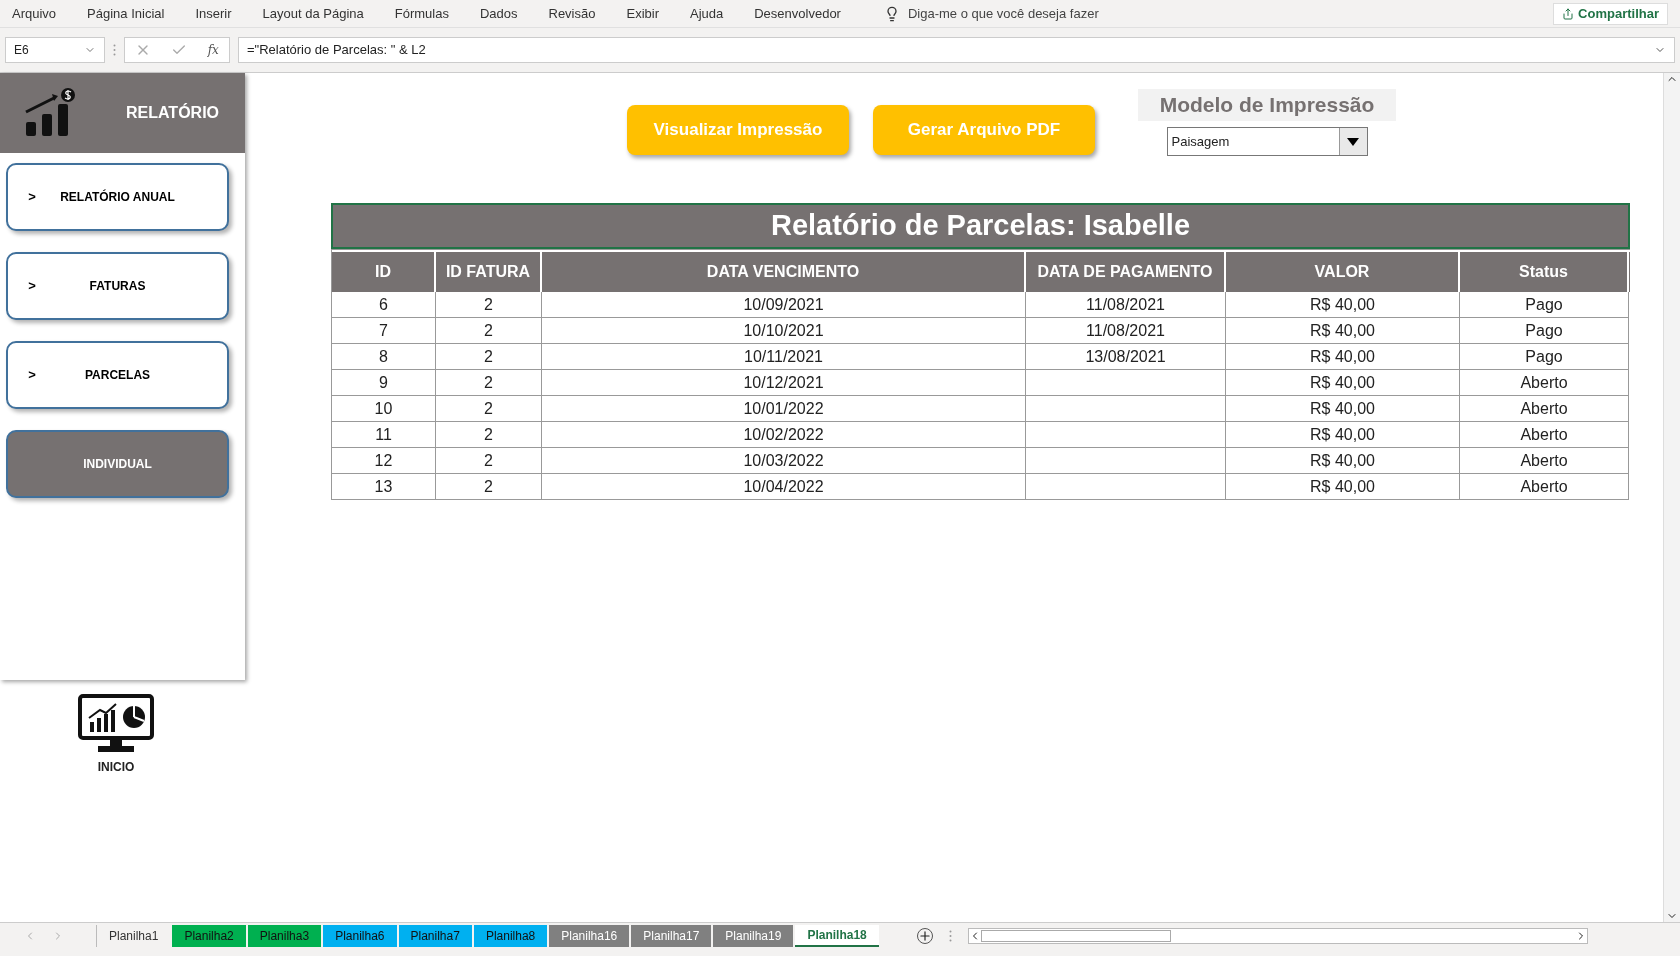  I want to click on menu-item: Desenvolvedor, so click(797, 13).